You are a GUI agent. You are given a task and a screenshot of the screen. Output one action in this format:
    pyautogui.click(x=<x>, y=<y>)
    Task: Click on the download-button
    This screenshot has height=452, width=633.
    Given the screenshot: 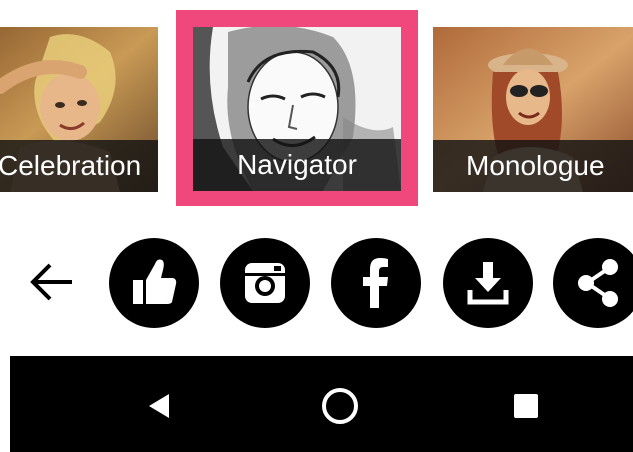 What is the action you would take?
    pyautogui.click(x=488, y=283)
    